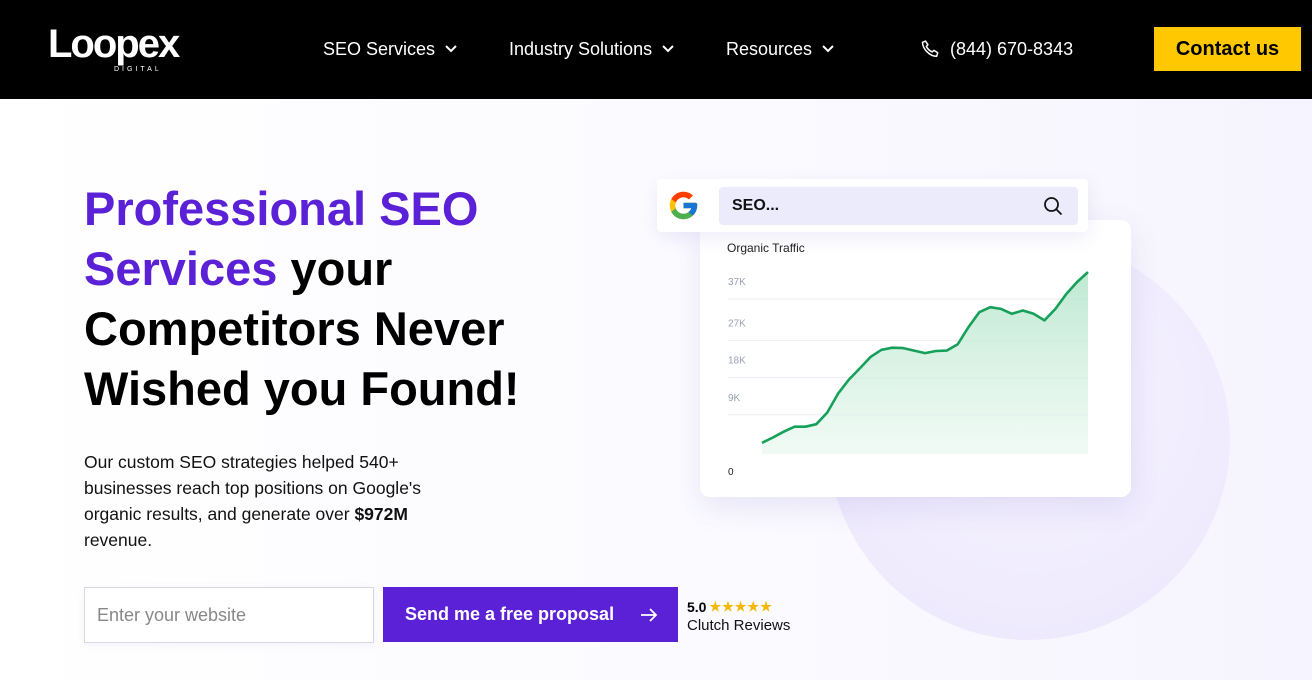 Image resolution: width=1312 pixels, height=680 pixels. Describe the element at coordinates (737, 361) in the screenshot. I see `y-tick-label: 18K` at that location.